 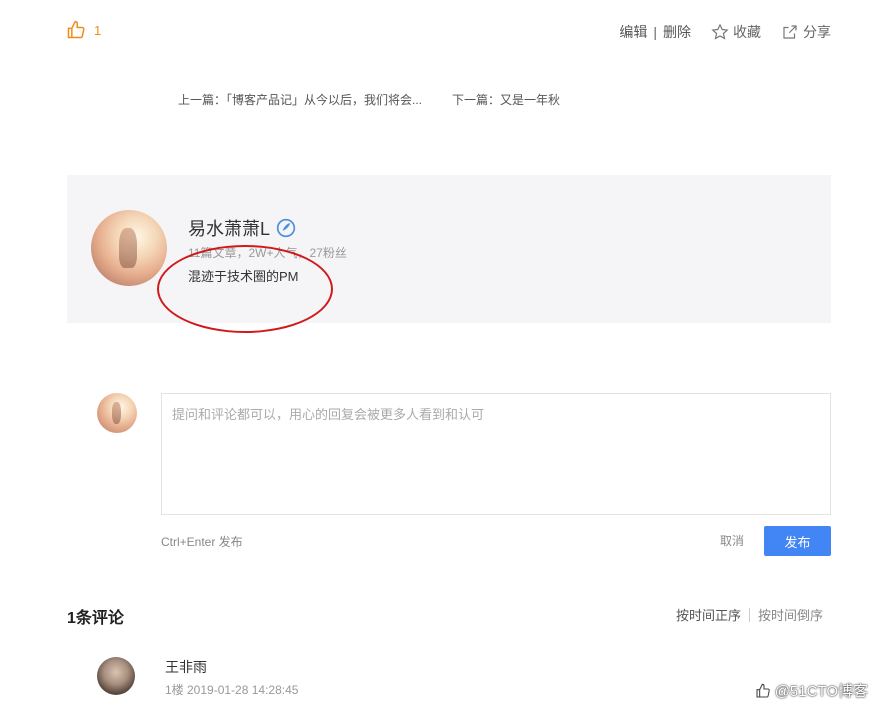 I want to click on verified-badge-icon, so click(x=286, y=228).